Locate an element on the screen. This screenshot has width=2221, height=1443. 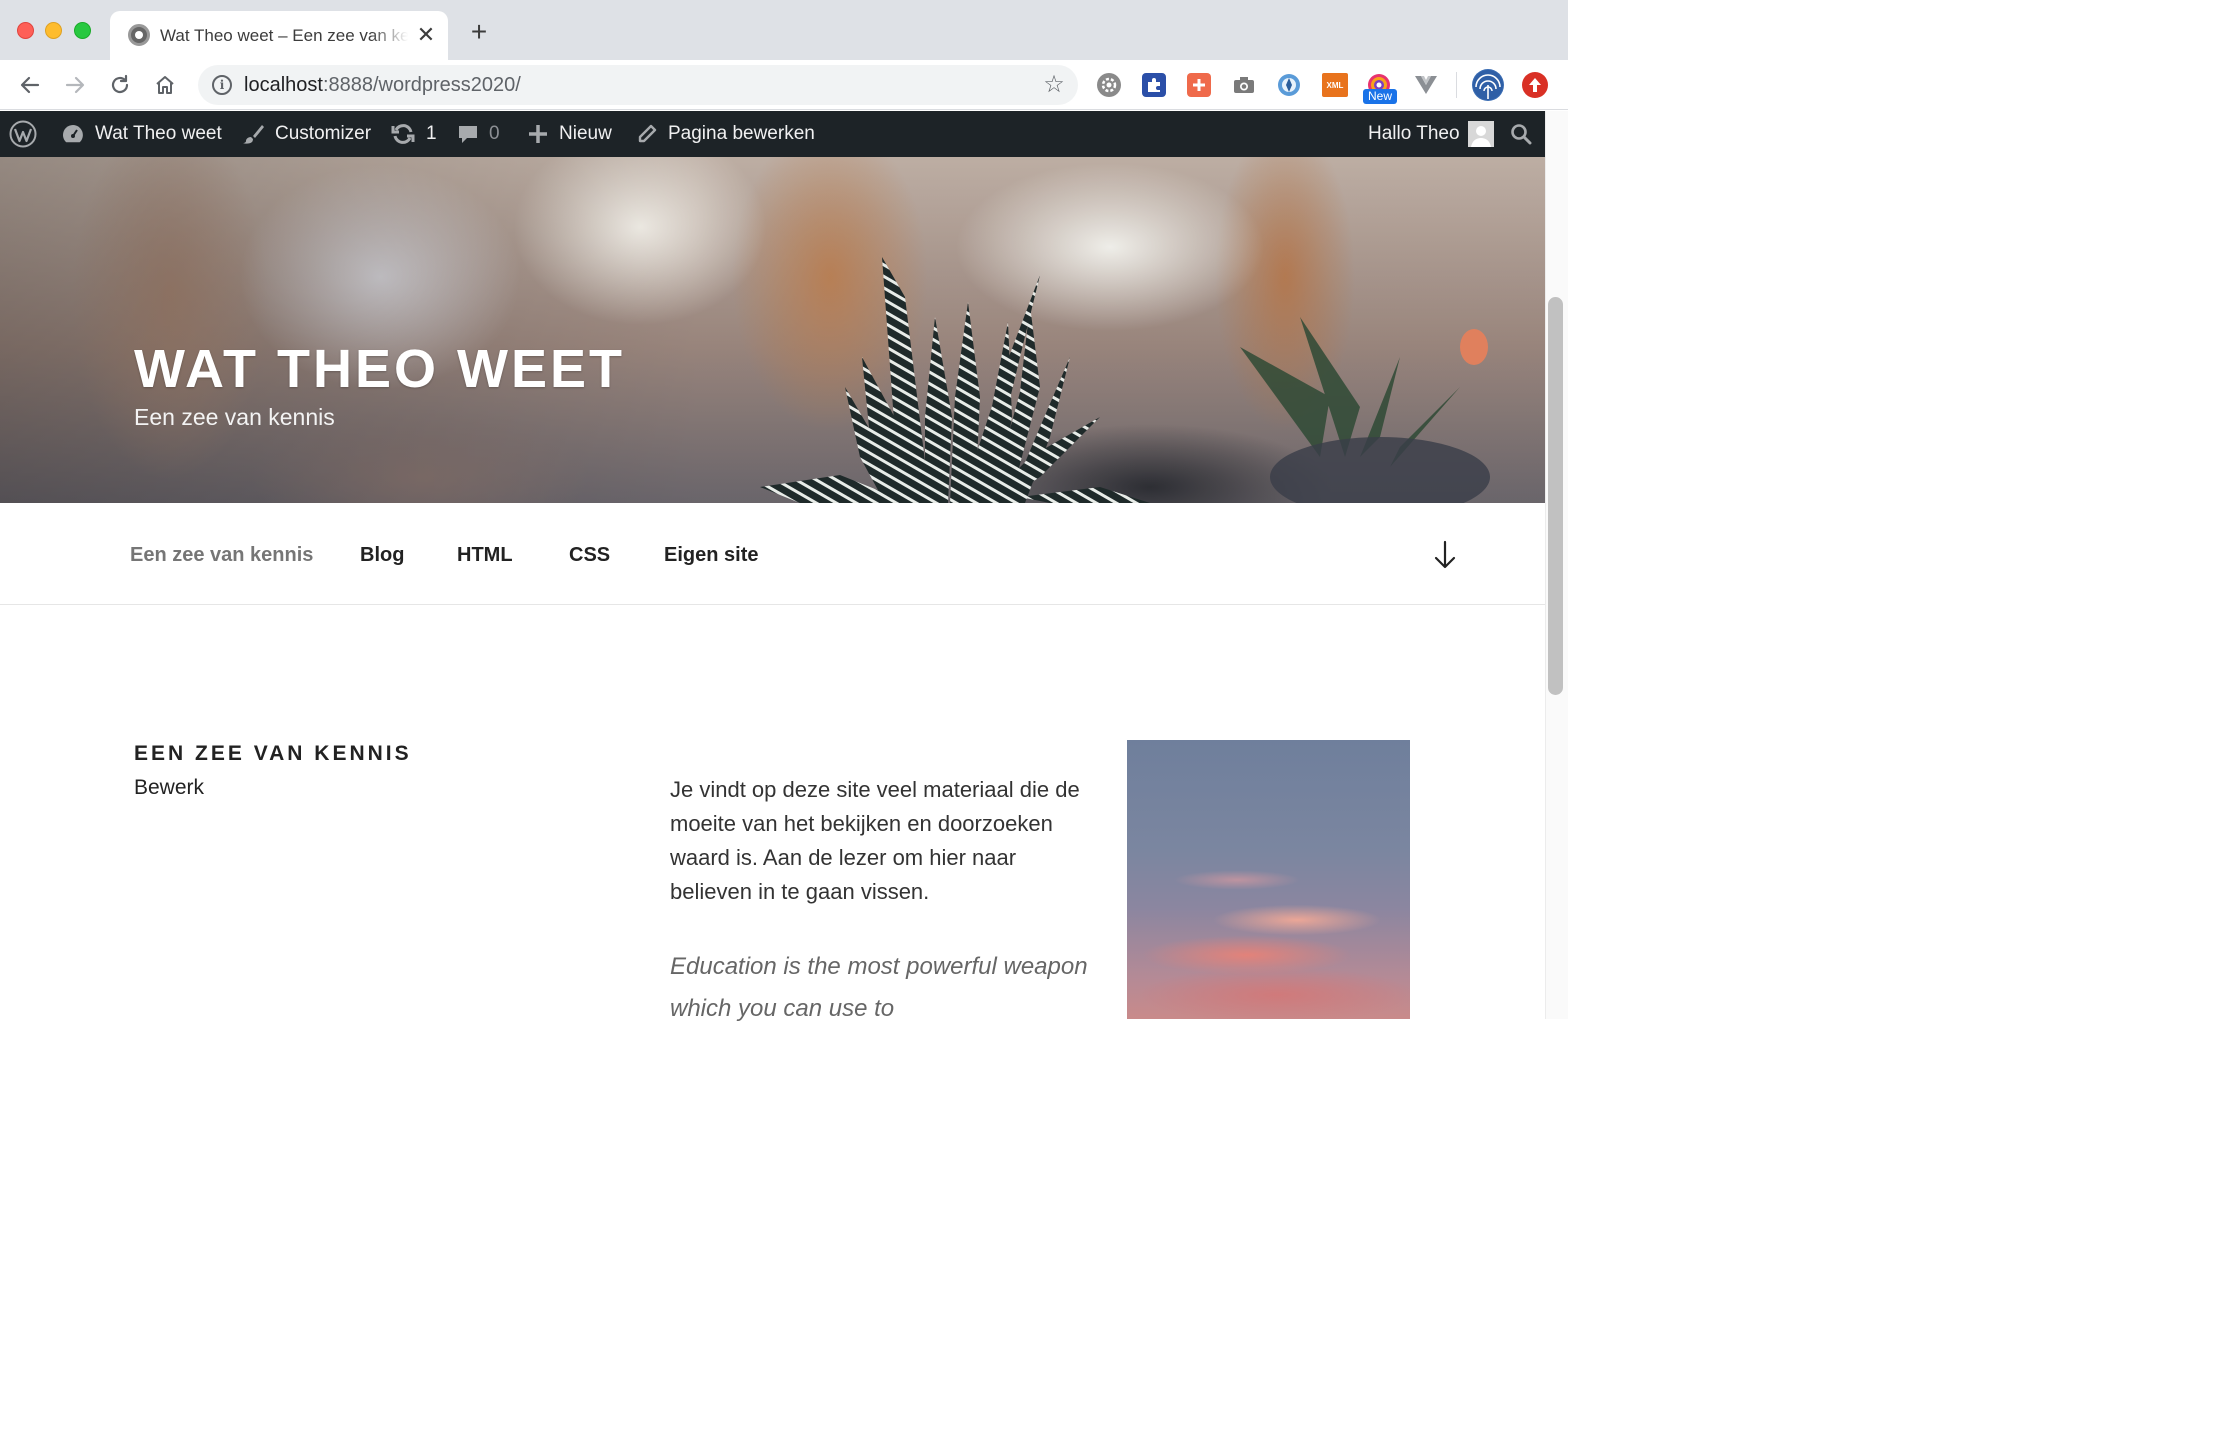
close-window-button is located at coordinates (25, 30).